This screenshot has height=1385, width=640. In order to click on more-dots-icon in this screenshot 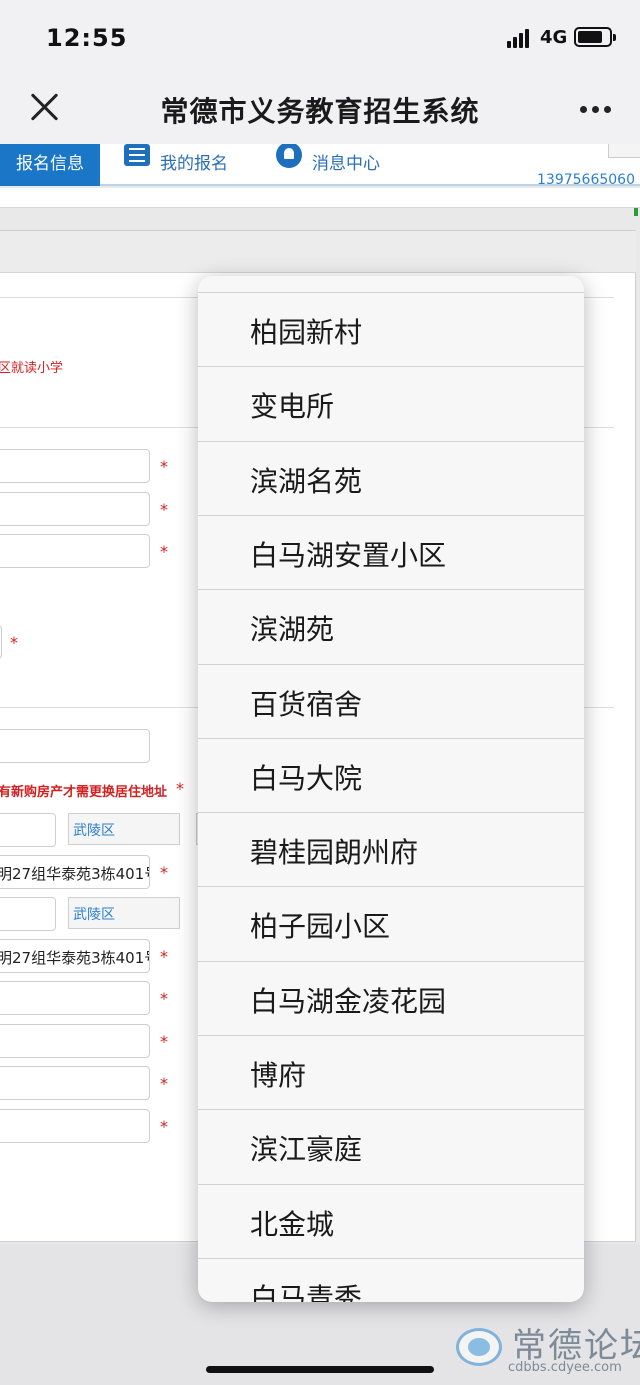, I will do `click(596, 110)`.